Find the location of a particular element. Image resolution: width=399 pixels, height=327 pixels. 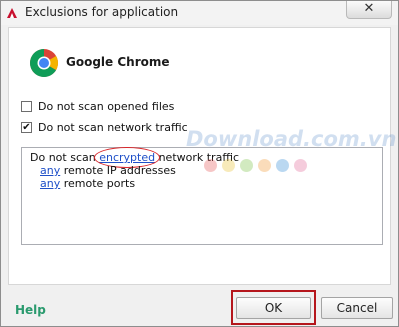

rule-remote-ip: any remote IP addresses is located at coordinates (108, 170).